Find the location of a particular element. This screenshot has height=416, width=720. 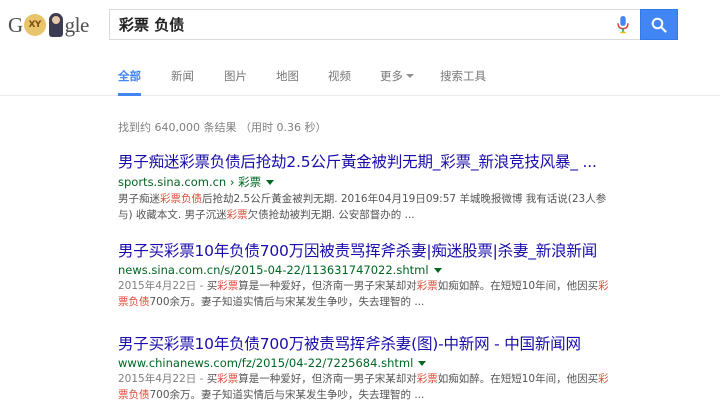

header: G XY gle is located at coordinates (360, 30).